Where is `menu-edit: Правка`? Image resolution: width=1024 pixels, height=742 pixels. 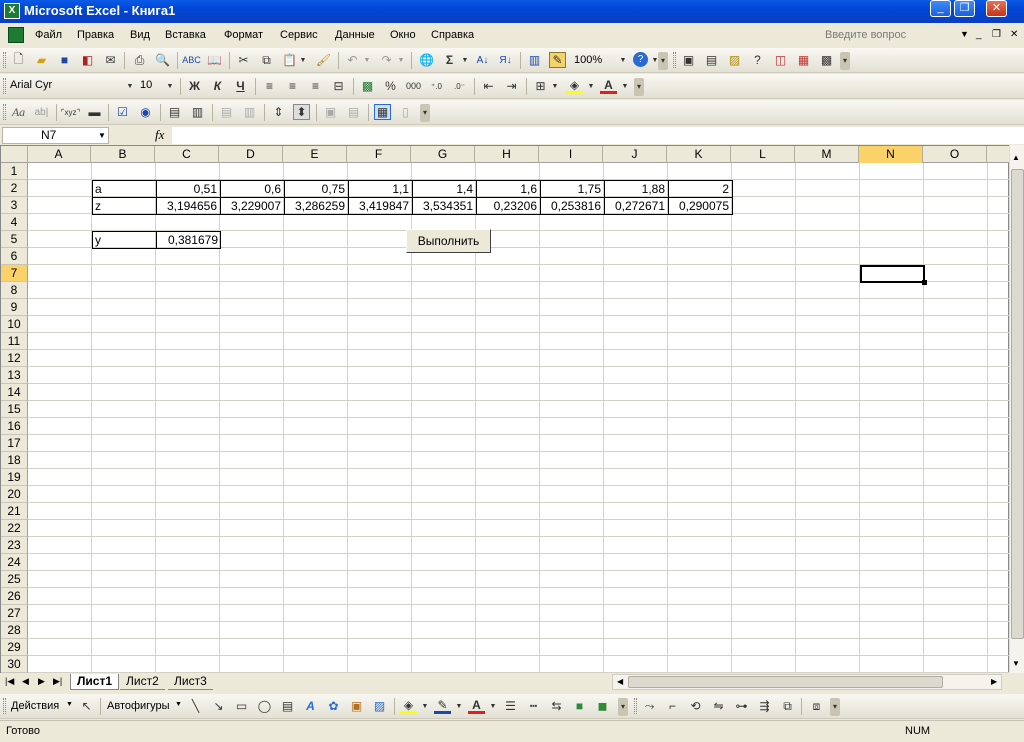
menu-edit: Правка is located at coordinates (95, 35).